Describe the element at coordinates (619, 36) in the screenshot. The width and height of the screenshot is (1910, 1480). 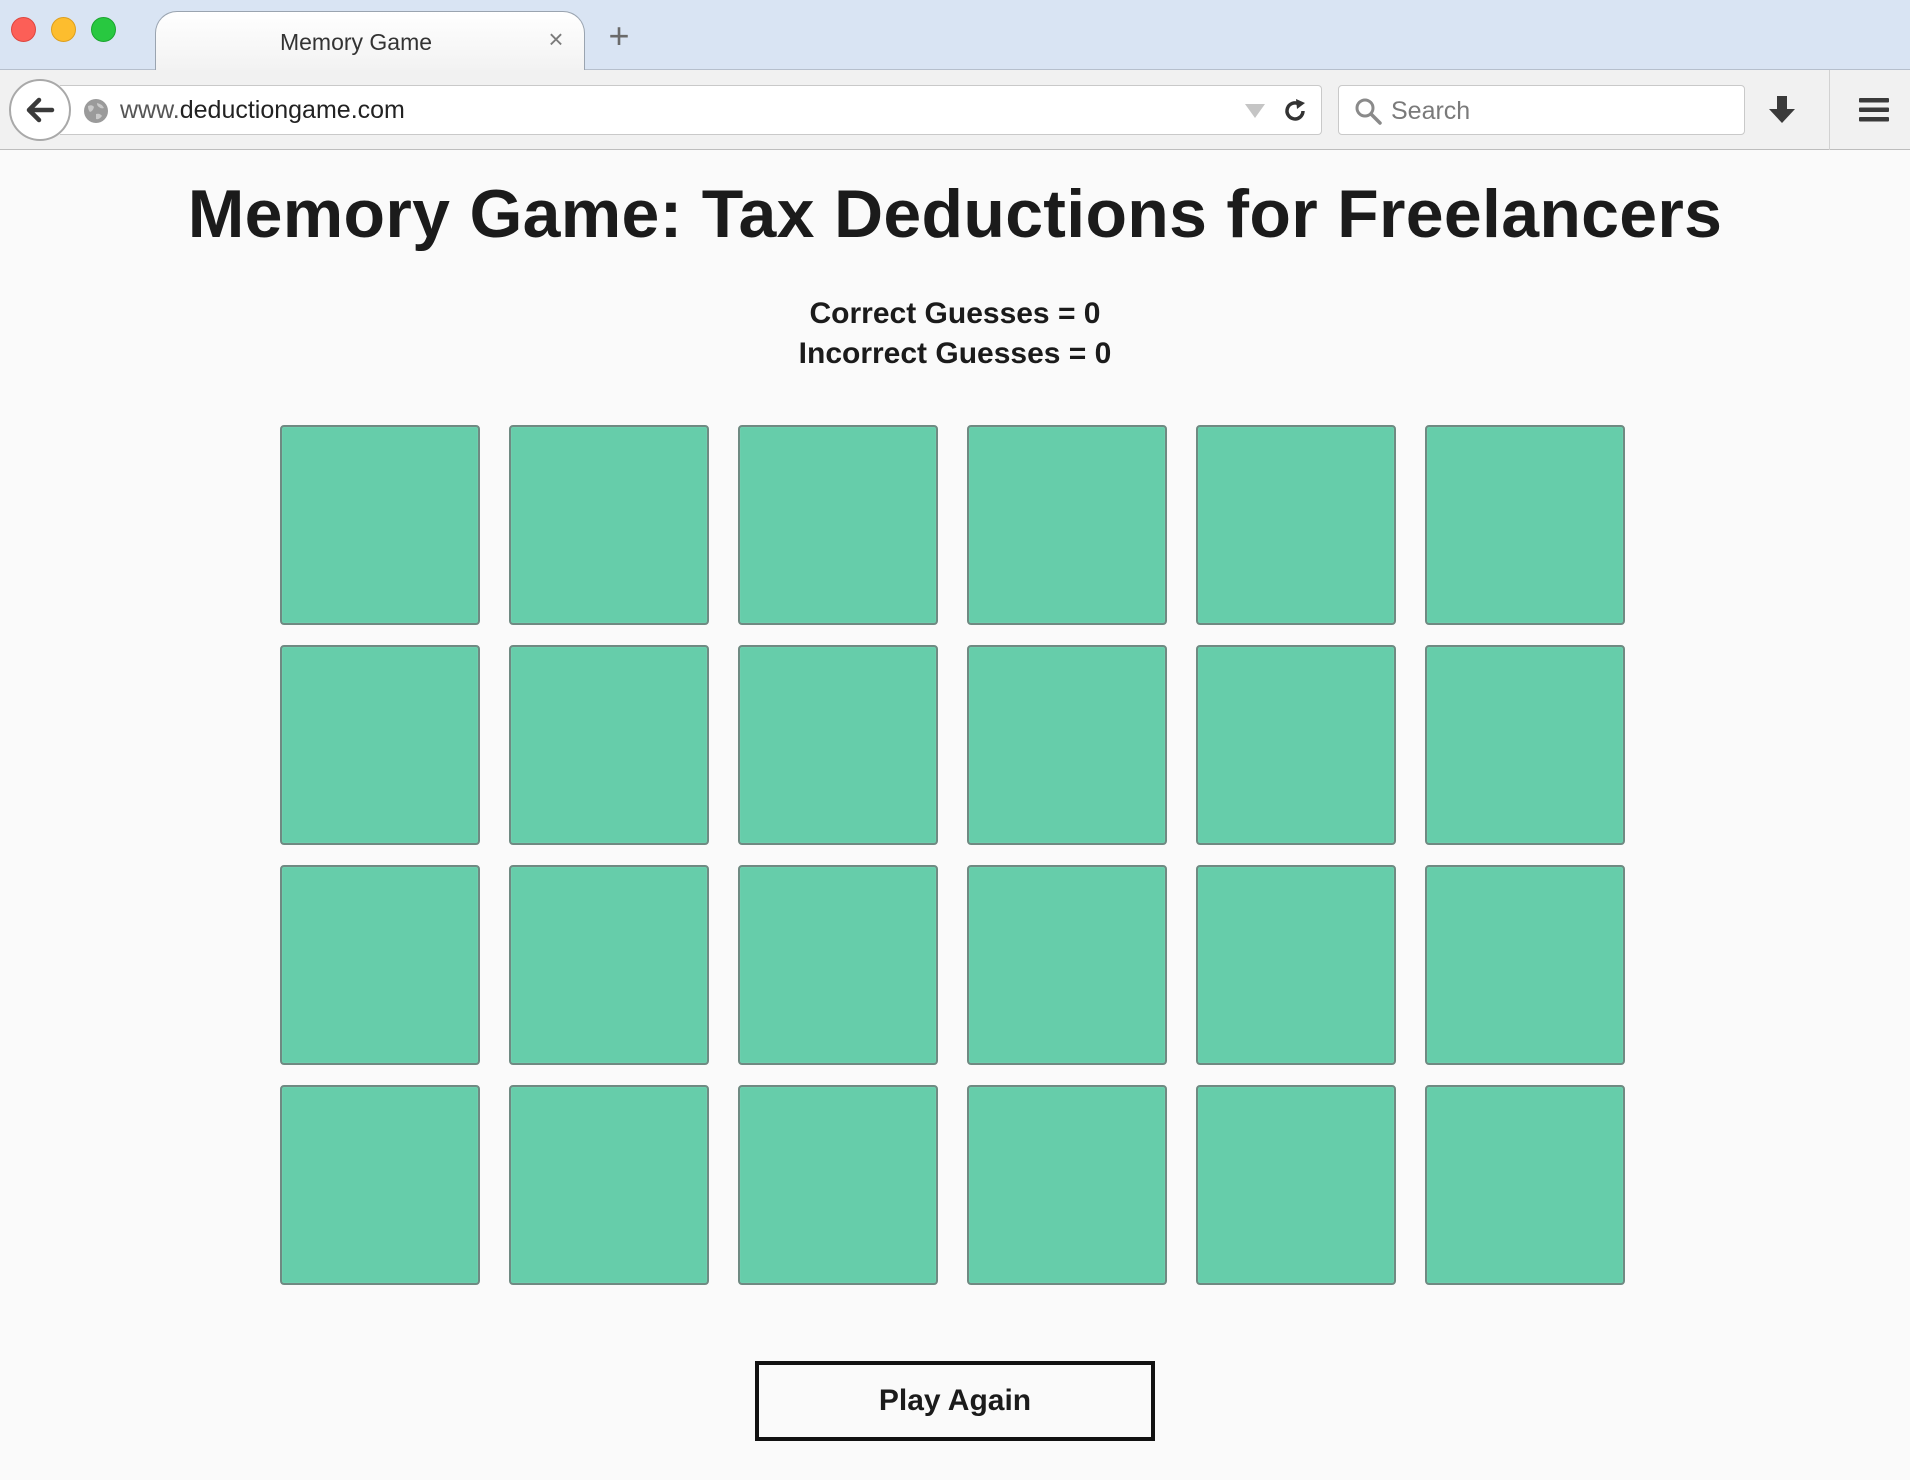
I see `new-tab-icon: +` at that location.